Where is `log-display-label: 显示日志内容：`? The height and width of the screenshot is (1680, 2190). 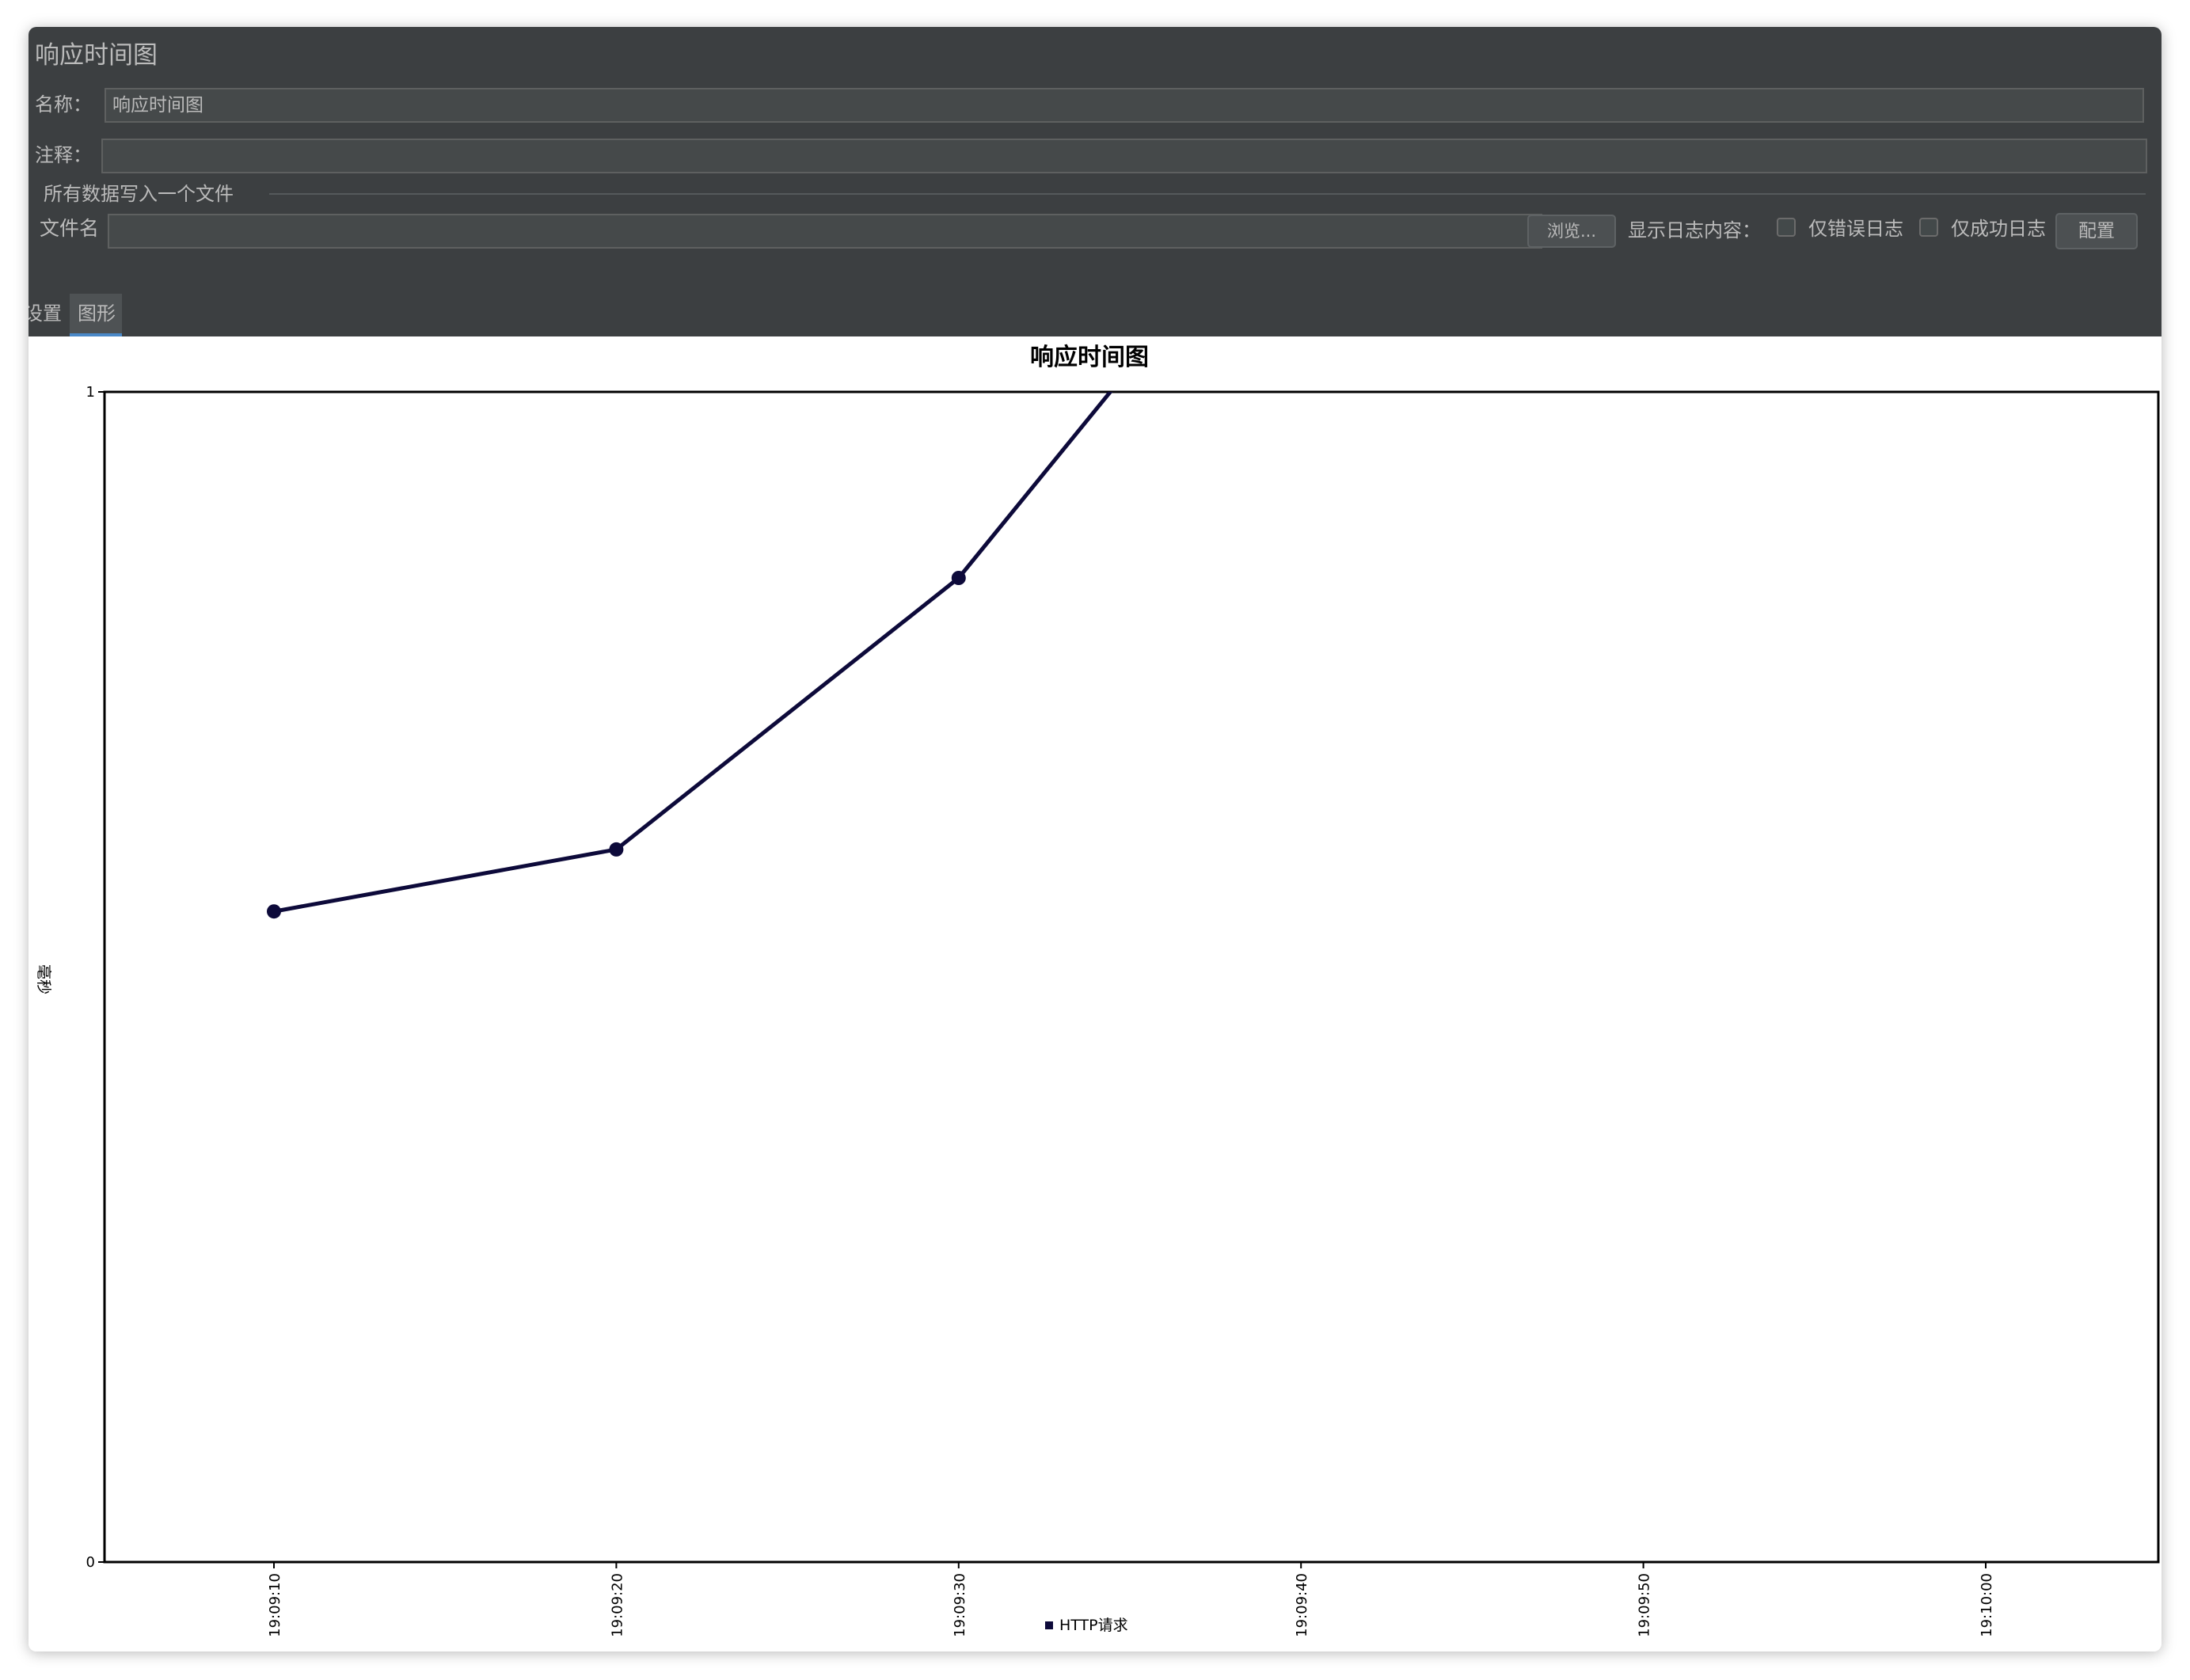 log-display-label: 显示日志内容： is located at coordinates (1695, 230).